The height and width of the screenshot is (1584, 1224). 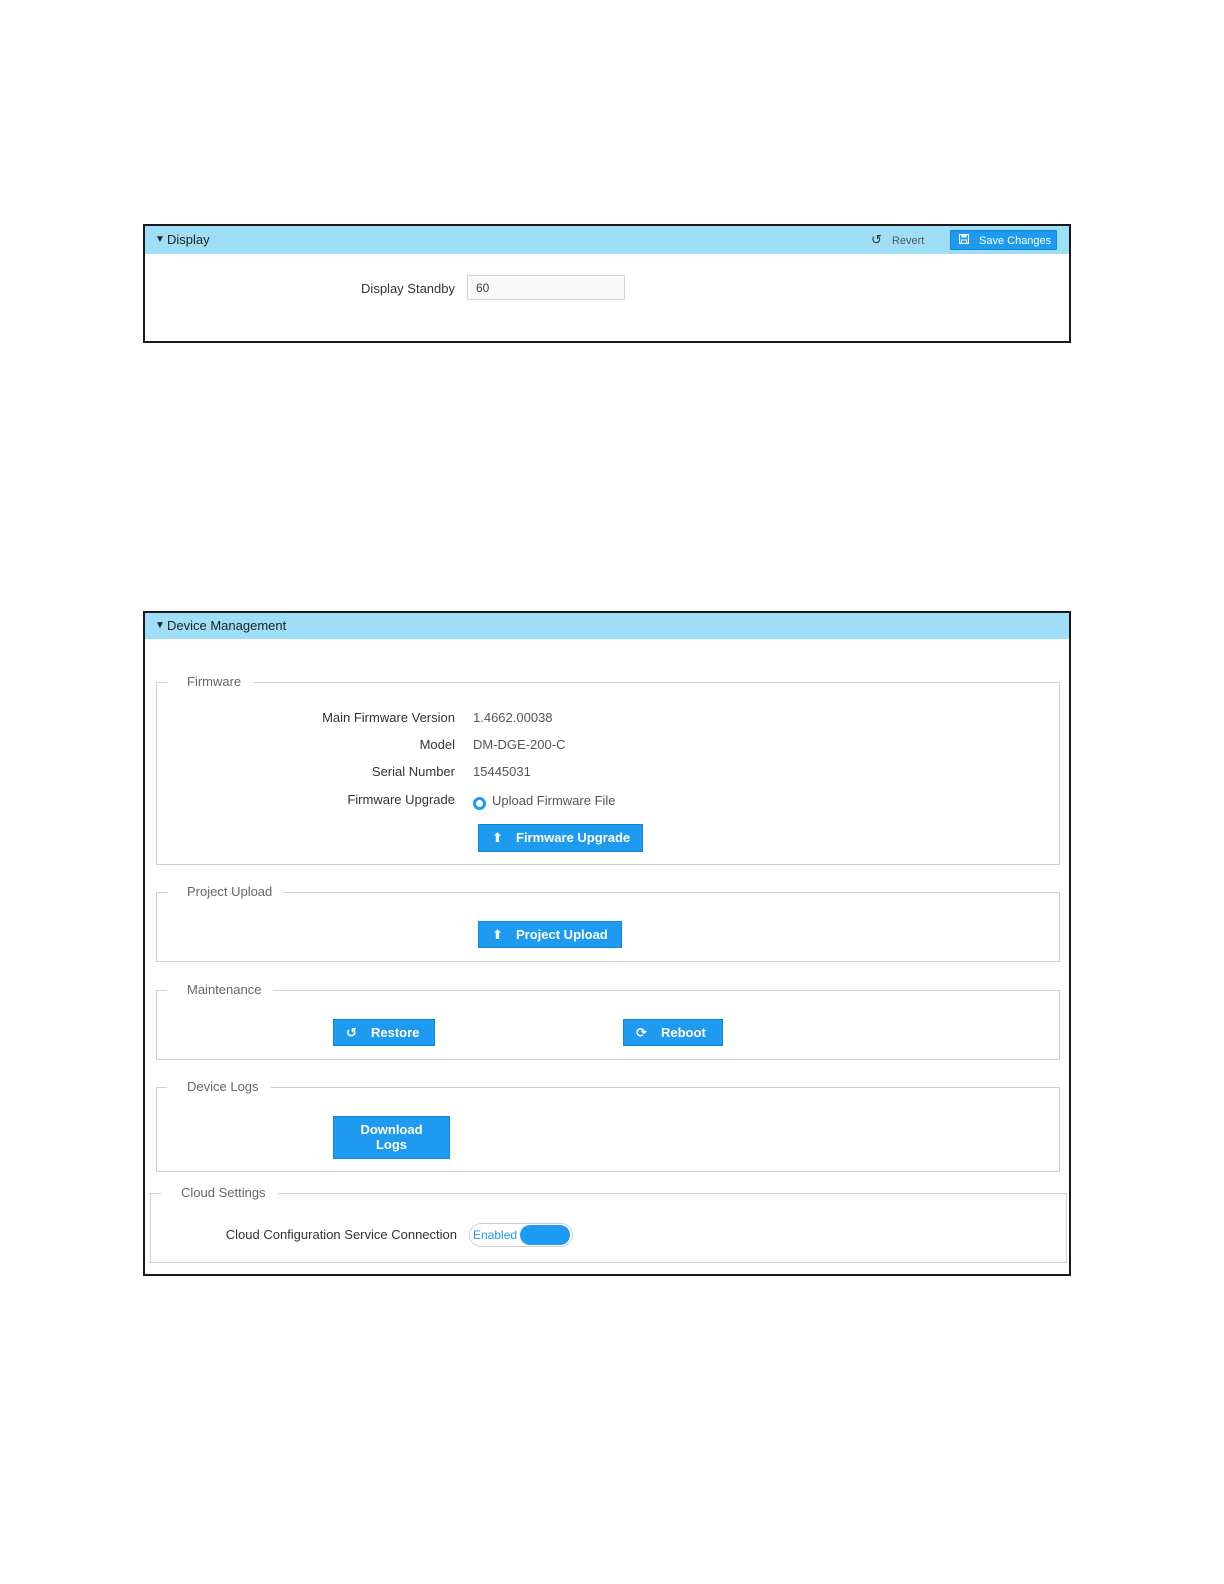 I want to click on save-changes-label: Save Changes, so click(x=1015, y=241).